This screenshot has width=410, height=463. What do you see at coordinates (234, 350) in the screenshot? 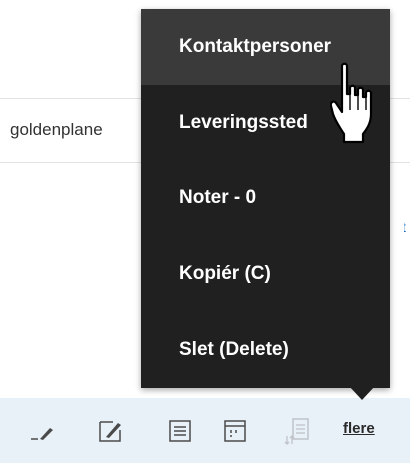
I see `menu-item-label: Slet (Delete)` at bounding box center [234, 350].